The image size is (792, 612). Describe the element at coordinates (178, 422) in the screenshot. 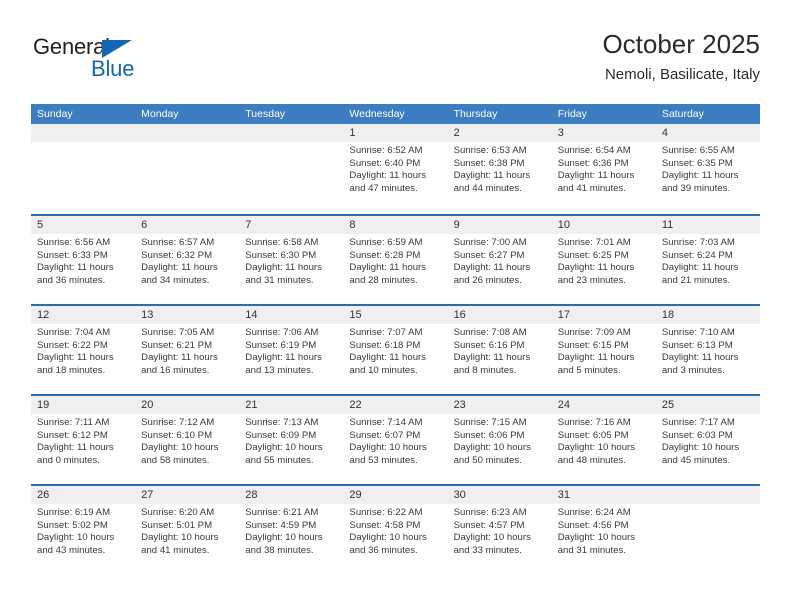

I see `day-detail-line: Sunrise: 7:12 AM` at that location.